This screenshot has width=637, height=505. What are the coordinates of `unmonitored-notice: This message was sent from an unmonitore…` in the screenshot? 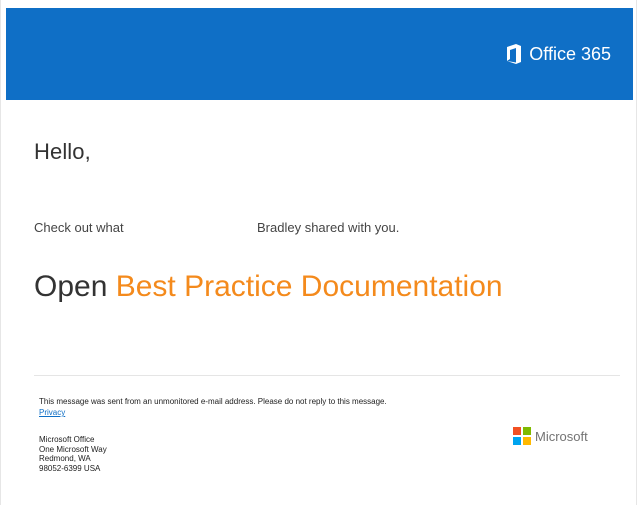 It's located at (213, 401).